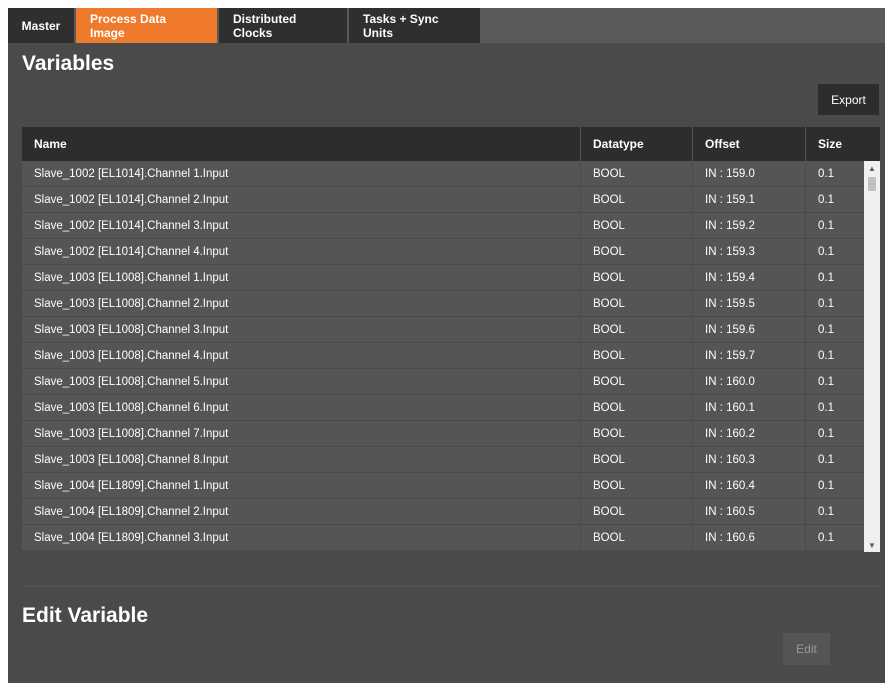  I want to click on variables-title: Variables, so click(68, 63).